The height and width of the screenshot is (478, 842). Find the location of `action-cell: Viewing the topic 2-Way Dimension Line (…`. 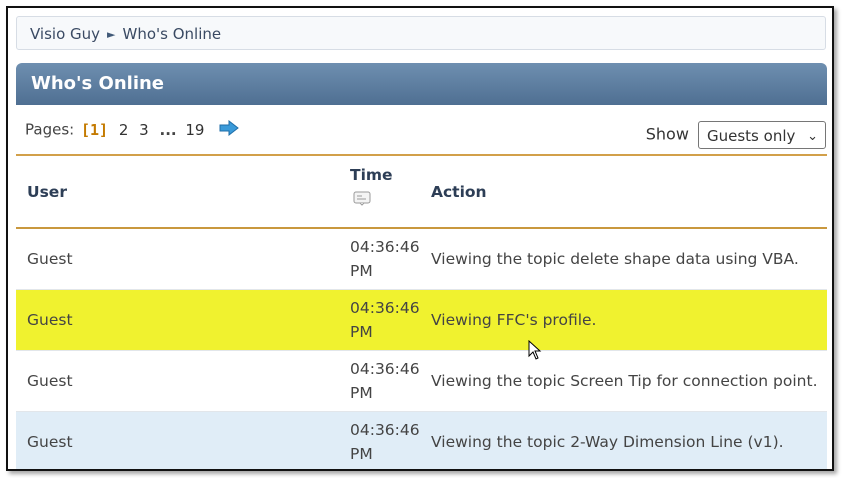

action-cell: Viewing the topic 2-Way Dimension Line (… is located at coordinates (628, 440).